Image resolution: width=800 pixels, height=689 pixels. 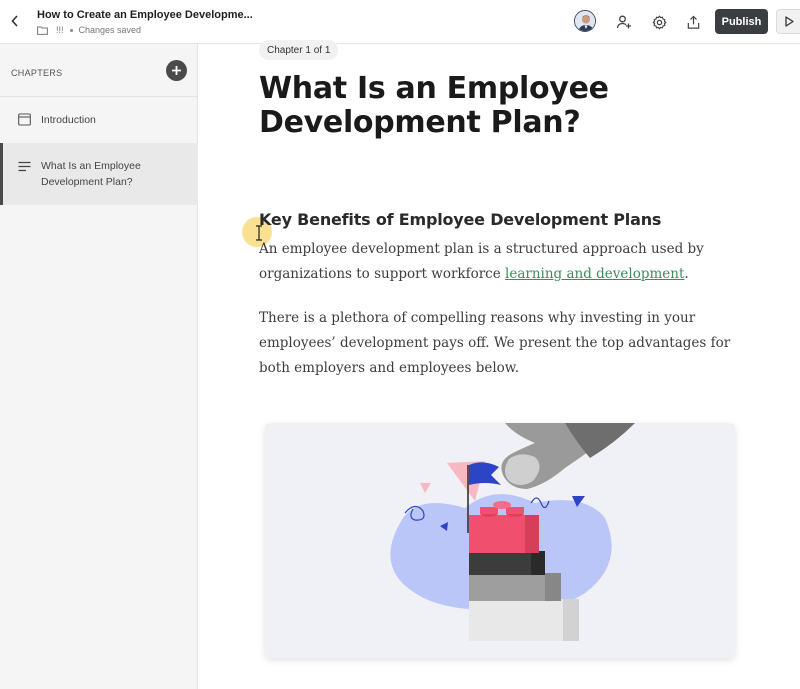 I want to click on learning-development-link: learning and development, so click(x=594, y=274).